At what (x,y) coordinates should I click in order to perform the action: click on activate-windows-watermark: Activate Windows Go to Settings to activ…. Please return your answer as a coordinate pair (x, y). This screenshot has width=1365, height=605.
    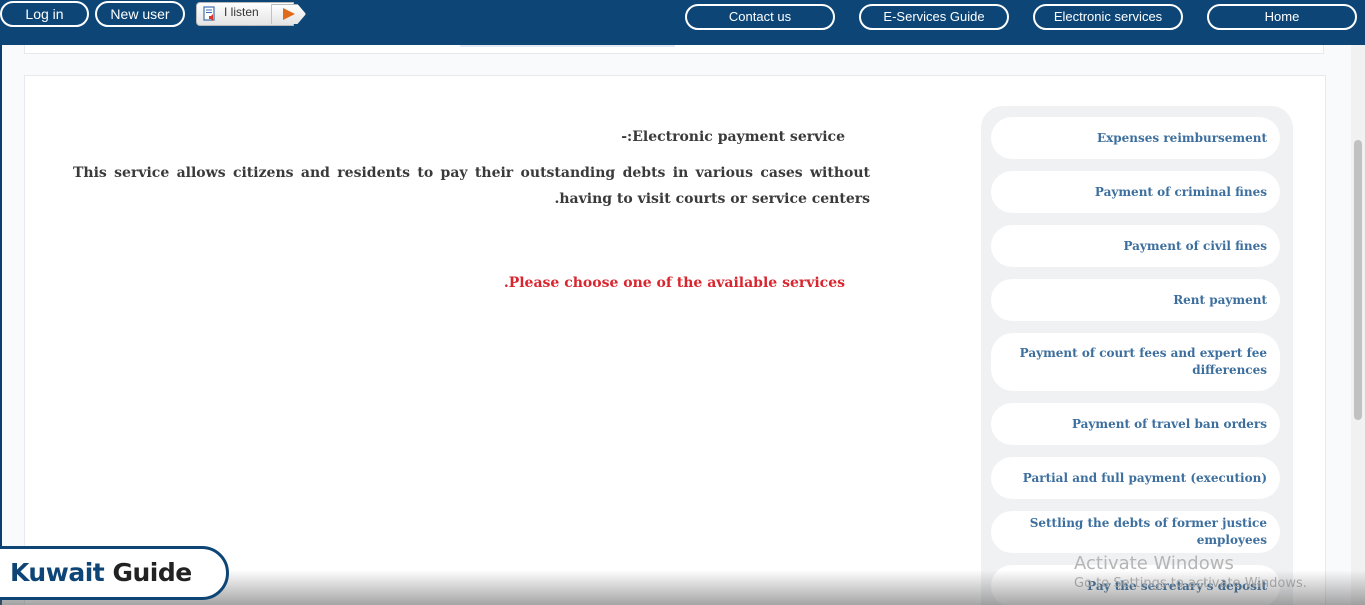
    Looking at the image, I should click on (1190, 572).